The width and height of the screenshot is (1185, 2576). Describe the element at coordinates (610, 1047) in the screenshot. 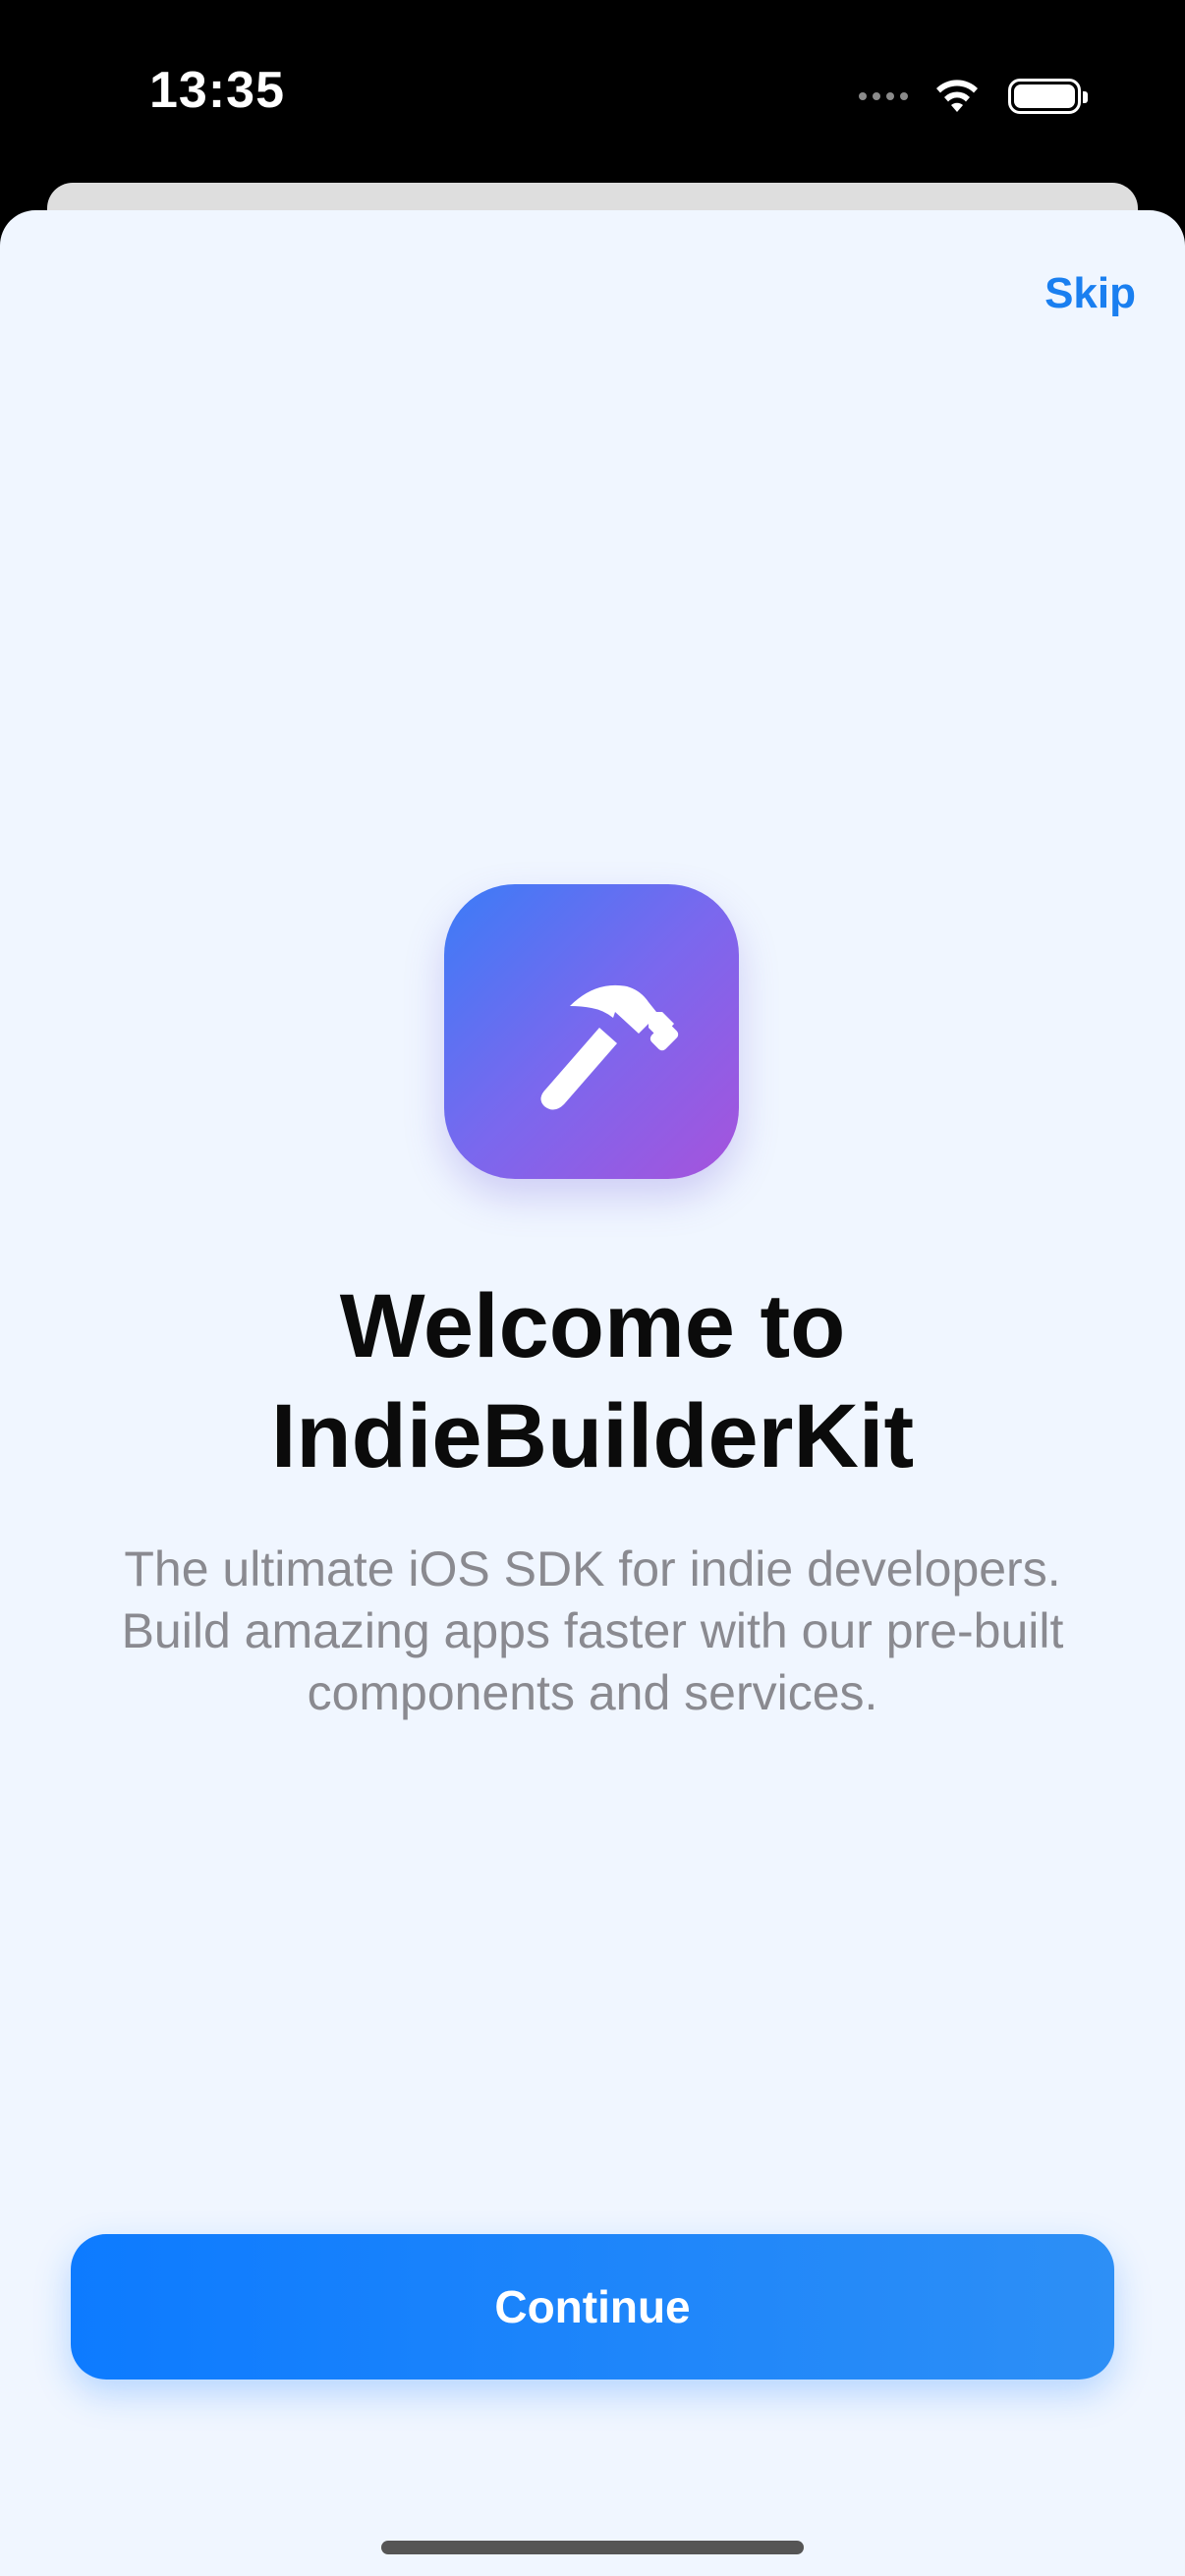

I see `hammer-icon` at that location.